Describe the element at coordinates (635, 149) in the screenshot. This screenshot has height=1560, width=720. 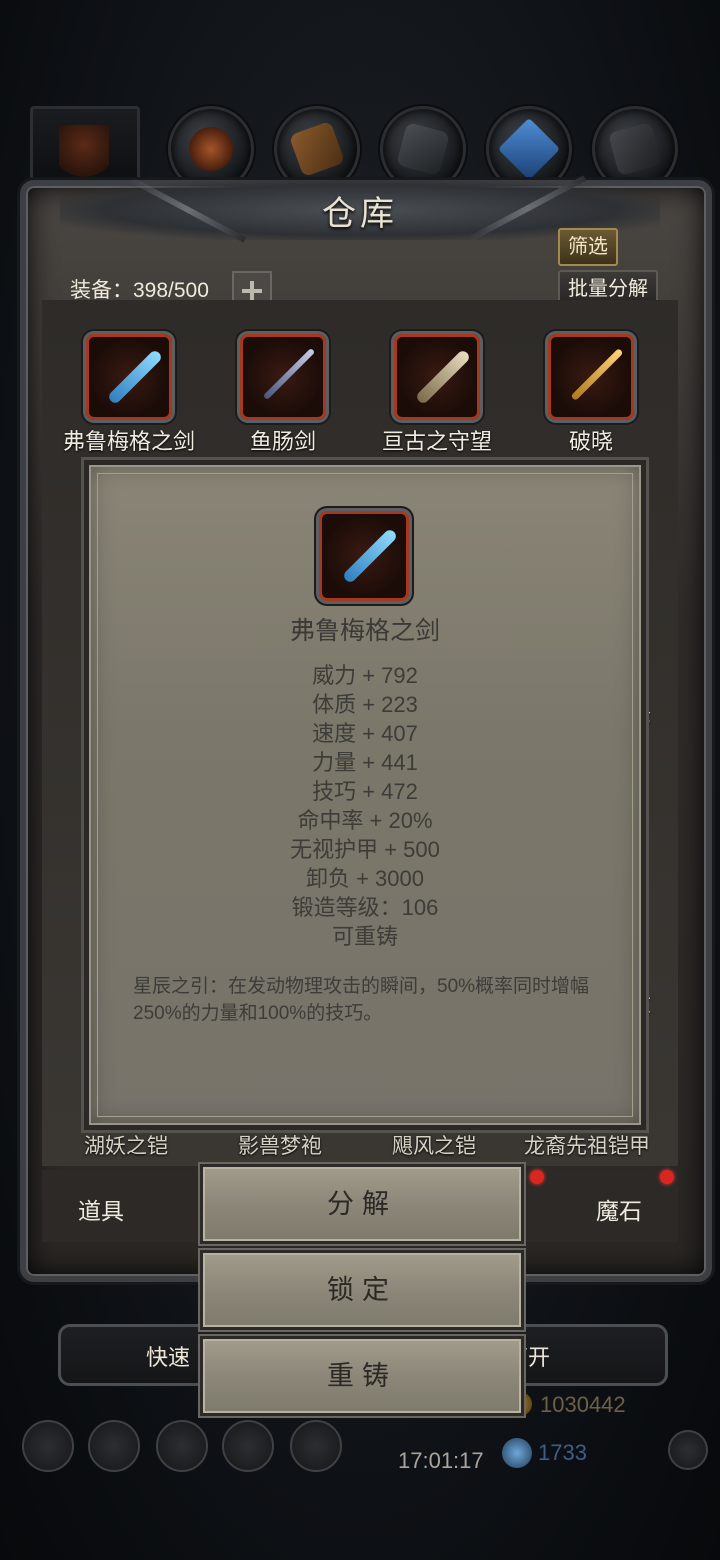
I see `stone-icon` at that location.